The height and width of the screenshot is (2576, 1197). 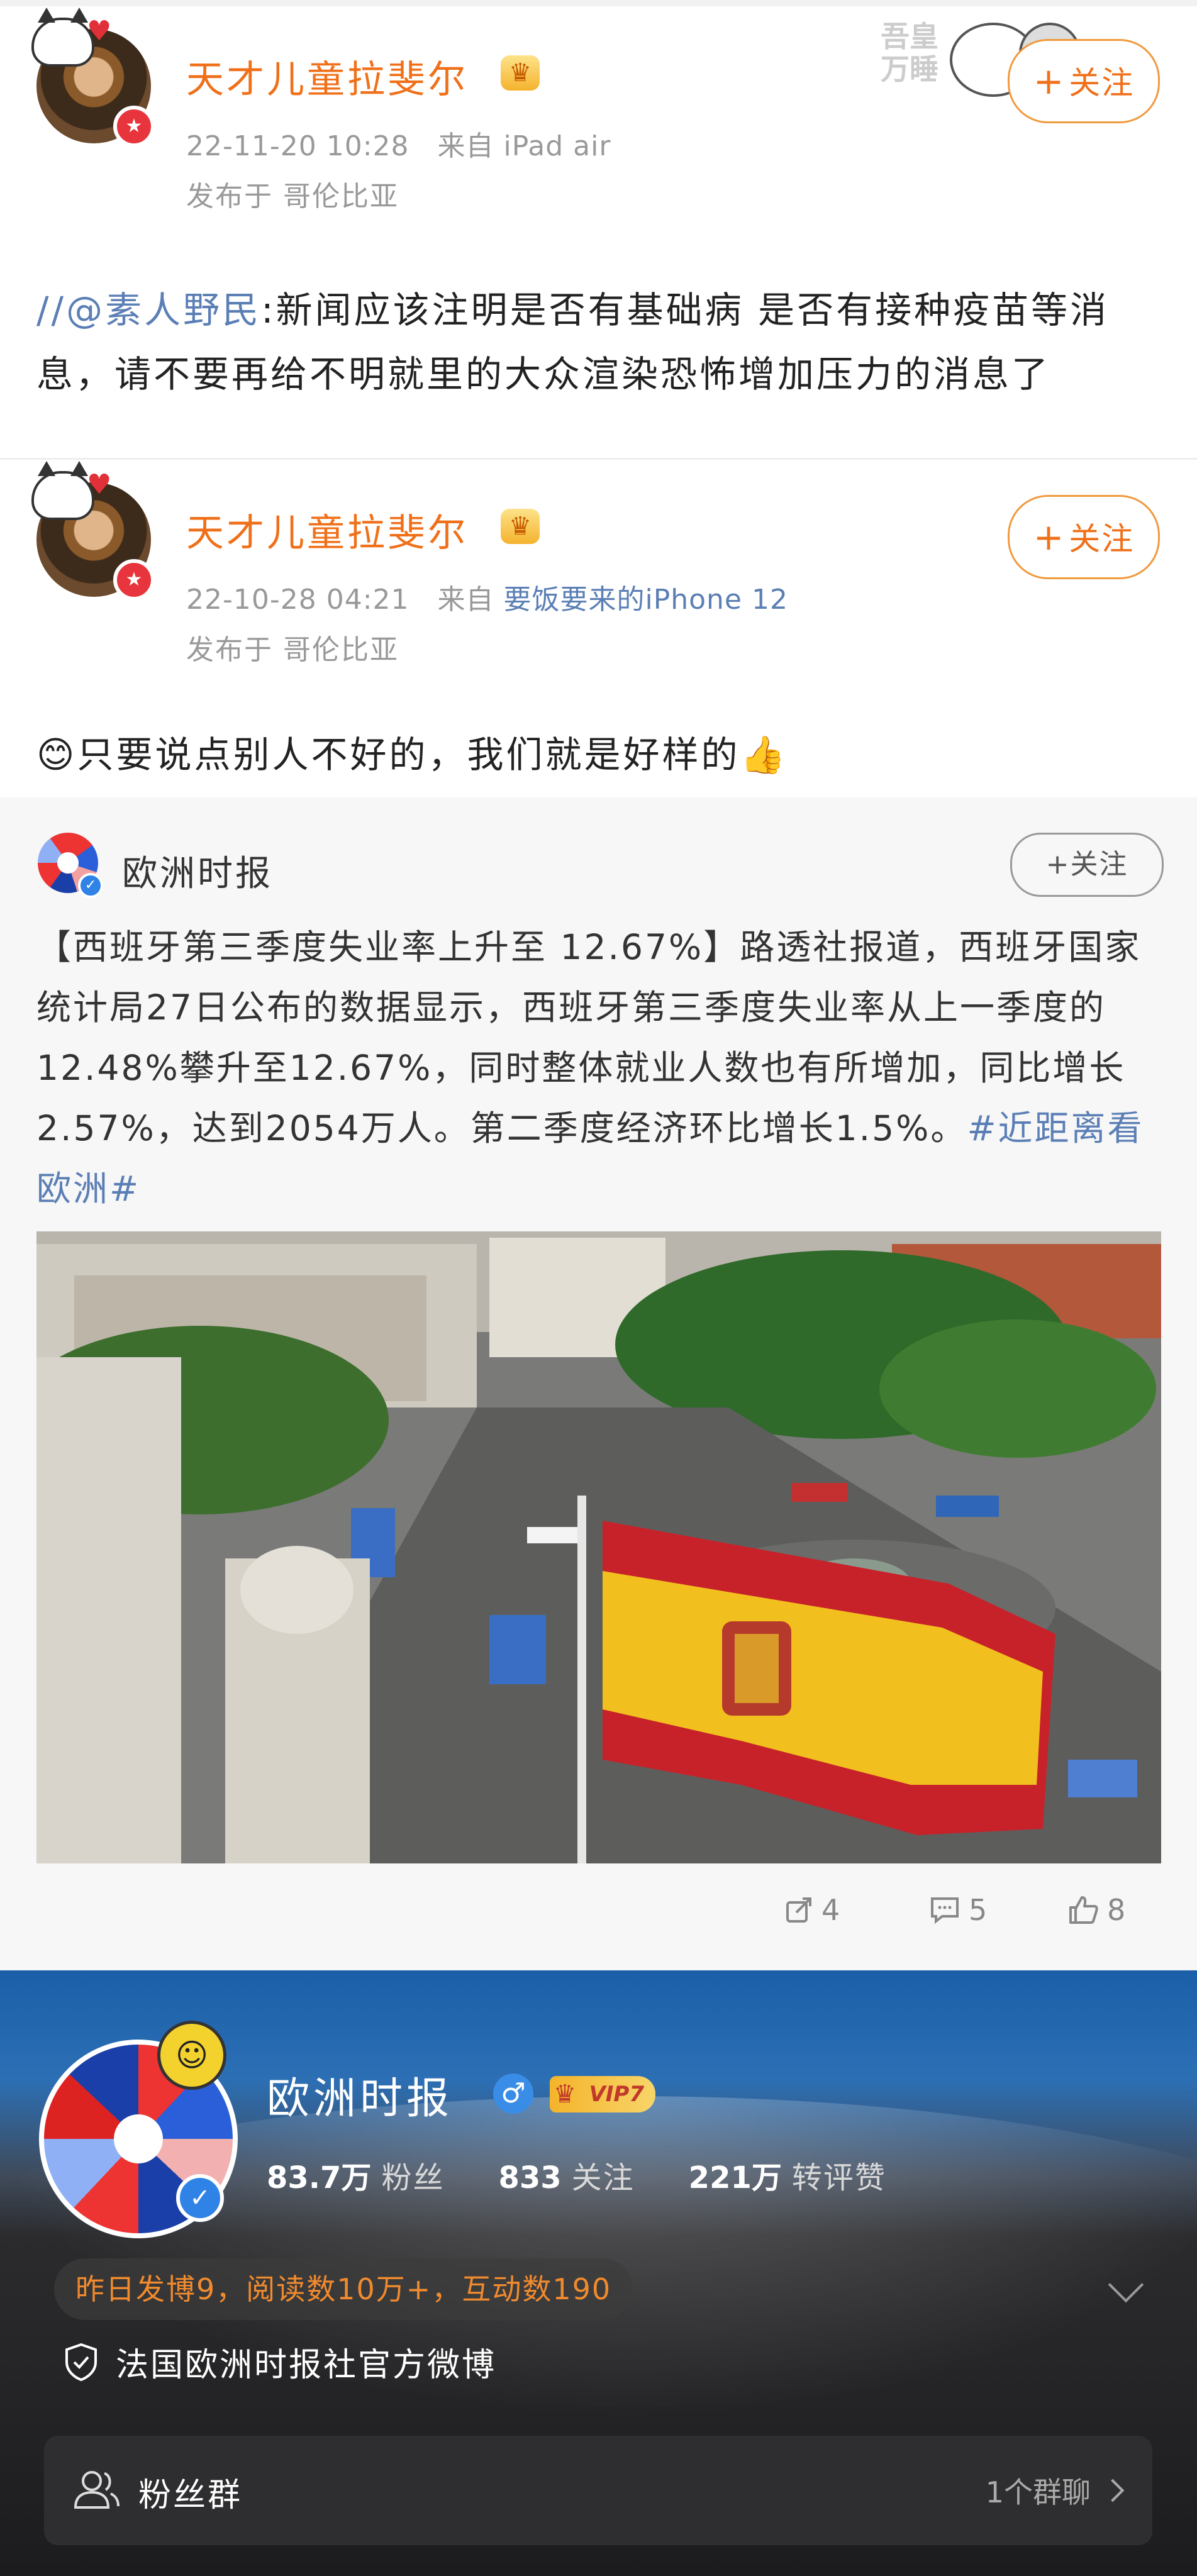 I want to click on fan-group-icon, so click(x=97, y=2490).